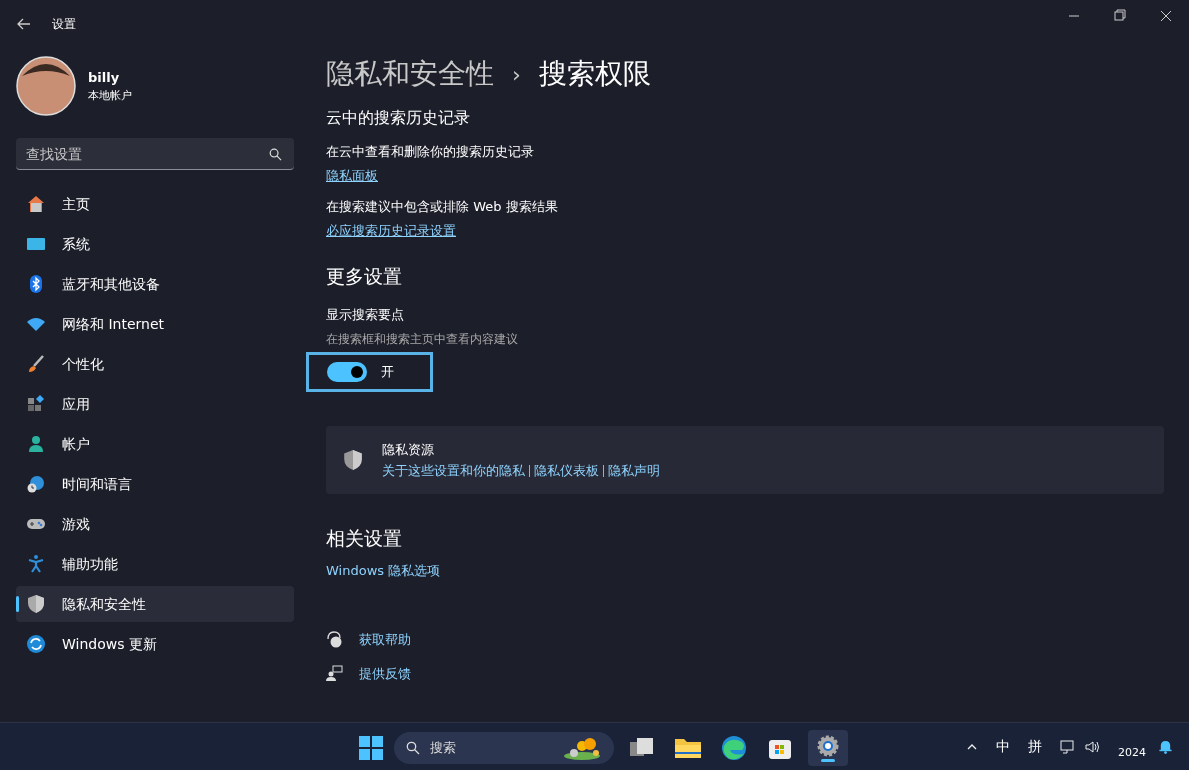 This screenshot has height=770, width=1189. I want to click on sidebar-item: 网络和 Internet, so click(155, 324).